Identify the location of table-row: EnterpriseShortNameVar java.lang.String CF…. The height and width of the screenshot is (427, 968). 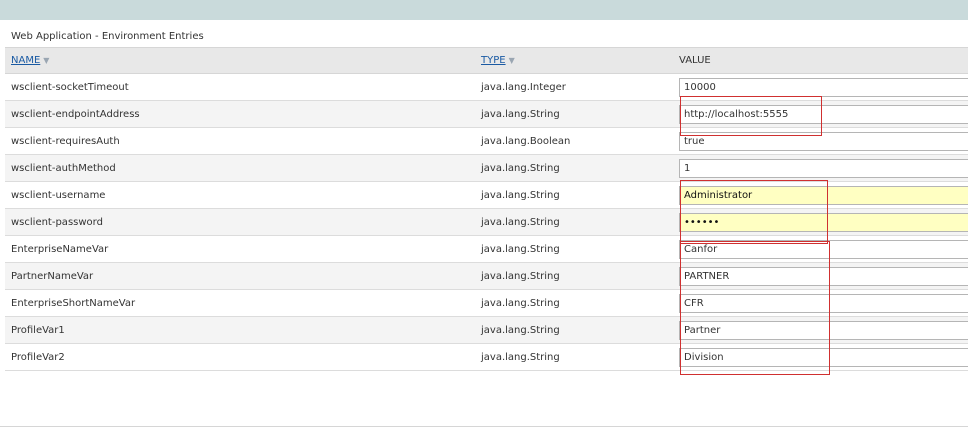
(486, 303).